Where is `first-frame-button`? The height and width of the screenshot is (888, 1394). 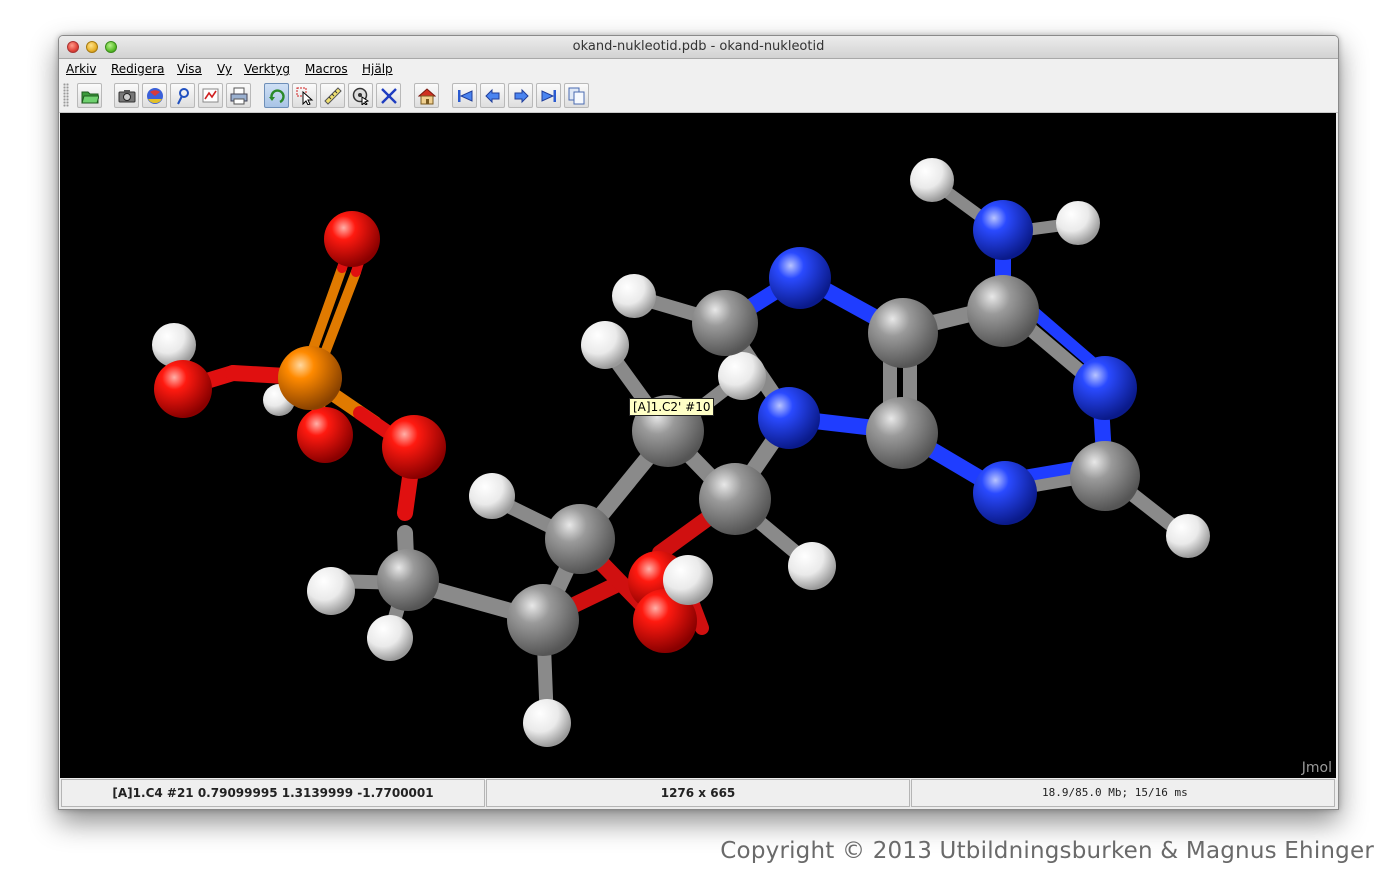
first-frame-button is located at coordinates (464, 95).